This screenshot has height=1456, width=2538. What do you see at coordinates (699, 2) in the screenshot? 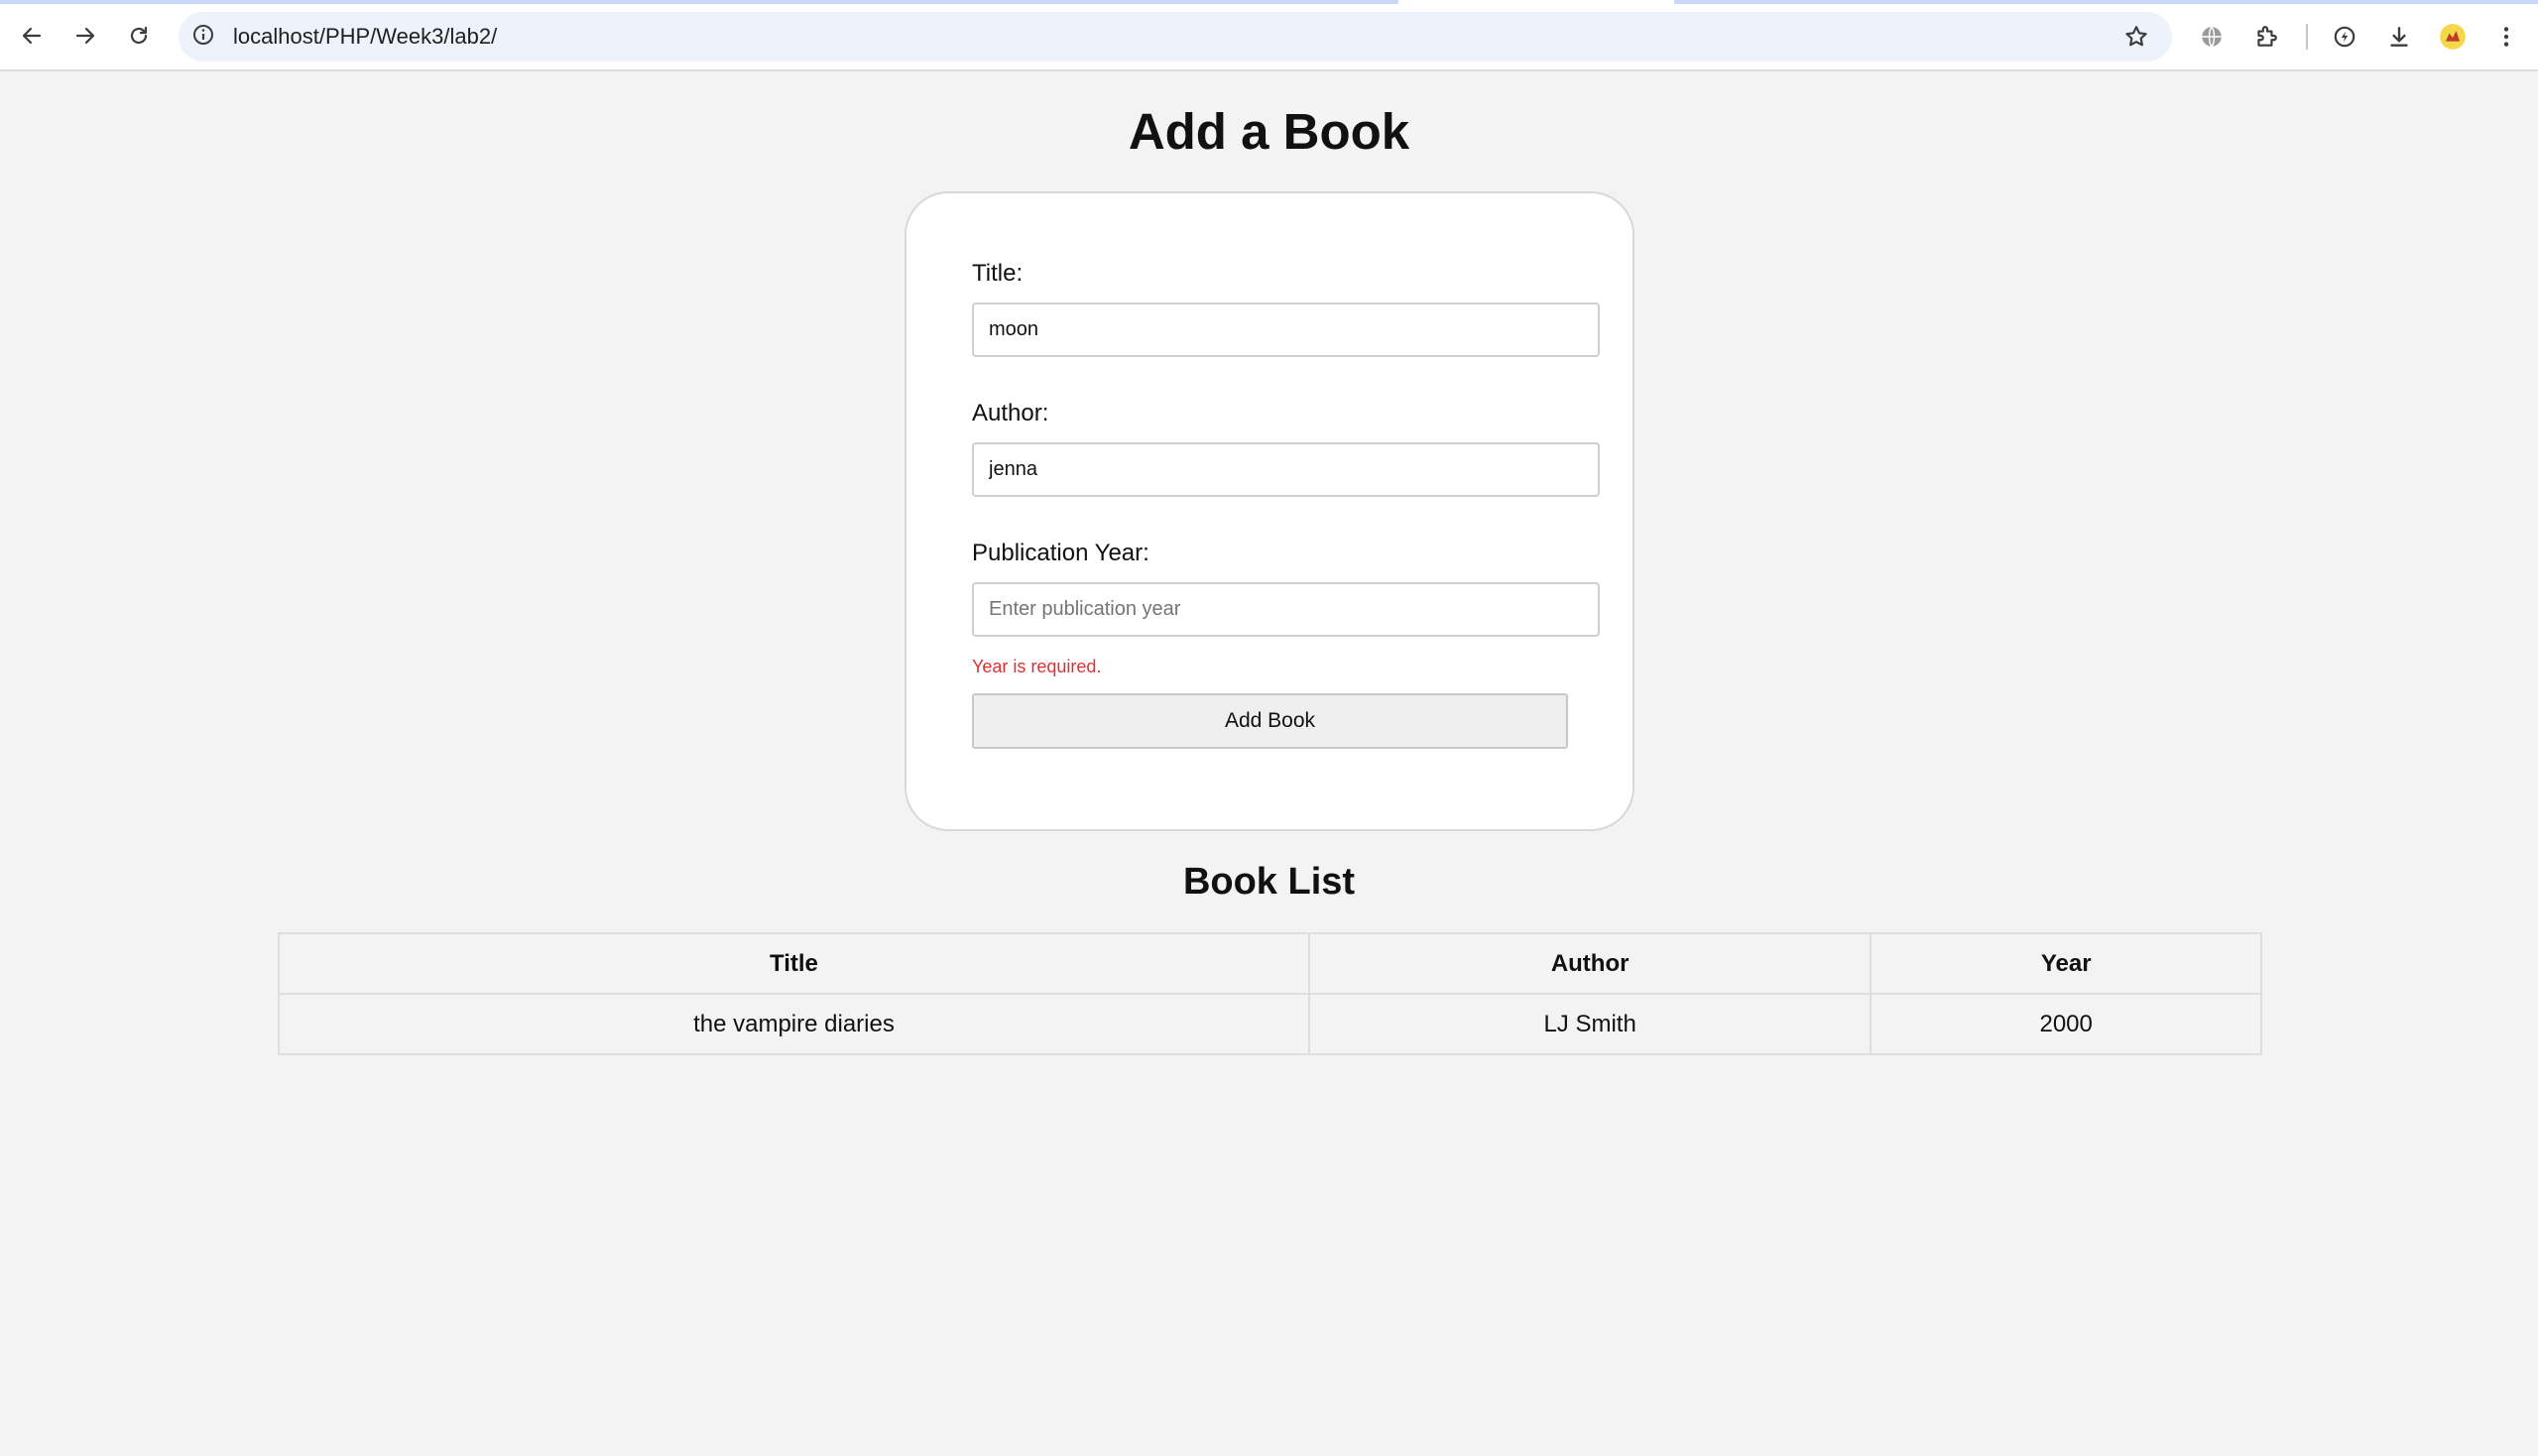
I see `loading-progress-bar` at bounding box center [699, 2].